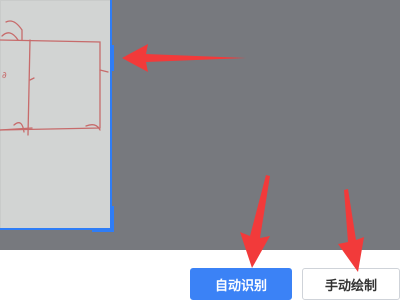 This screenshot has width=400, height=302. Describe the element at coordinates (351, 284) in the screenshot. I see `manual-draw-button: 手动绘制` at that location.